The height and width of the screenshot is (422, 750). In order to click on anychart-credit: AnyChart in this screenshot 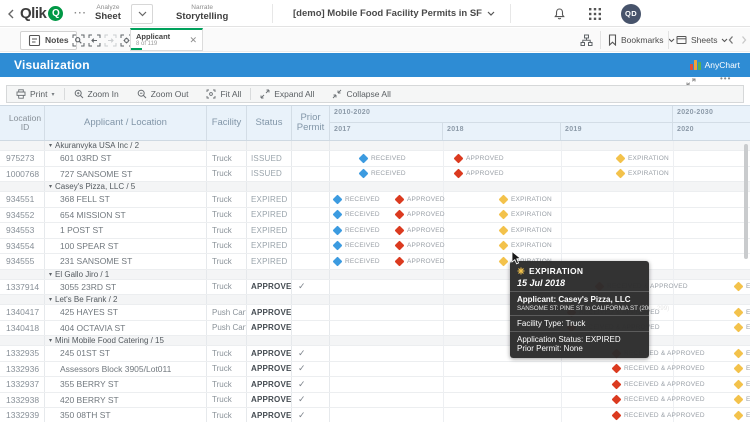, I will do `click(714, 65)`.